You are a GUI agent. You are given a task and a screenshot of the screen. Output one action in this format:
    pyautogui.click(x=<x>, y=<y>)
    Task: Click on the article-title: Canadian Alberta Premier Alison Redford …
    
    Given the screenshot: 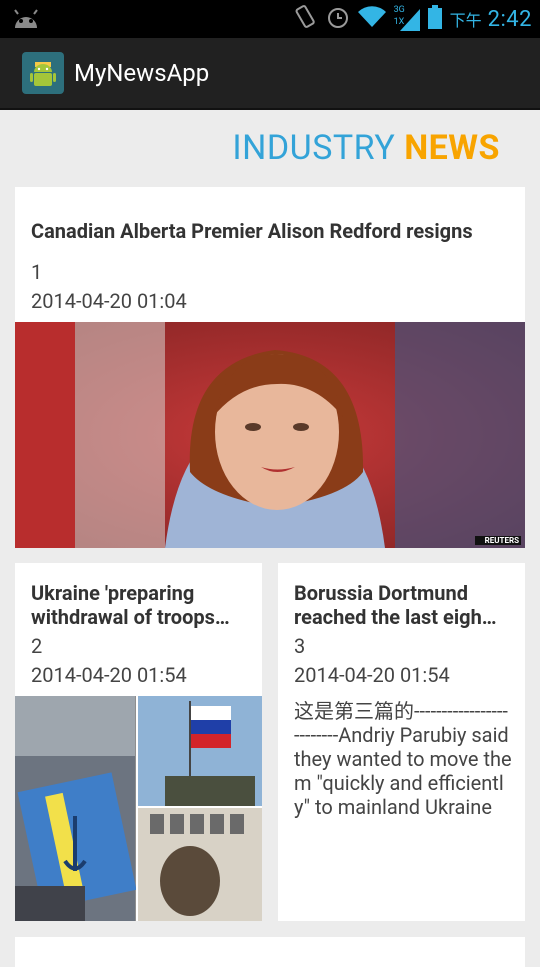 What is the action you would take?
    pyautogui.click(x=252, y=231)
    